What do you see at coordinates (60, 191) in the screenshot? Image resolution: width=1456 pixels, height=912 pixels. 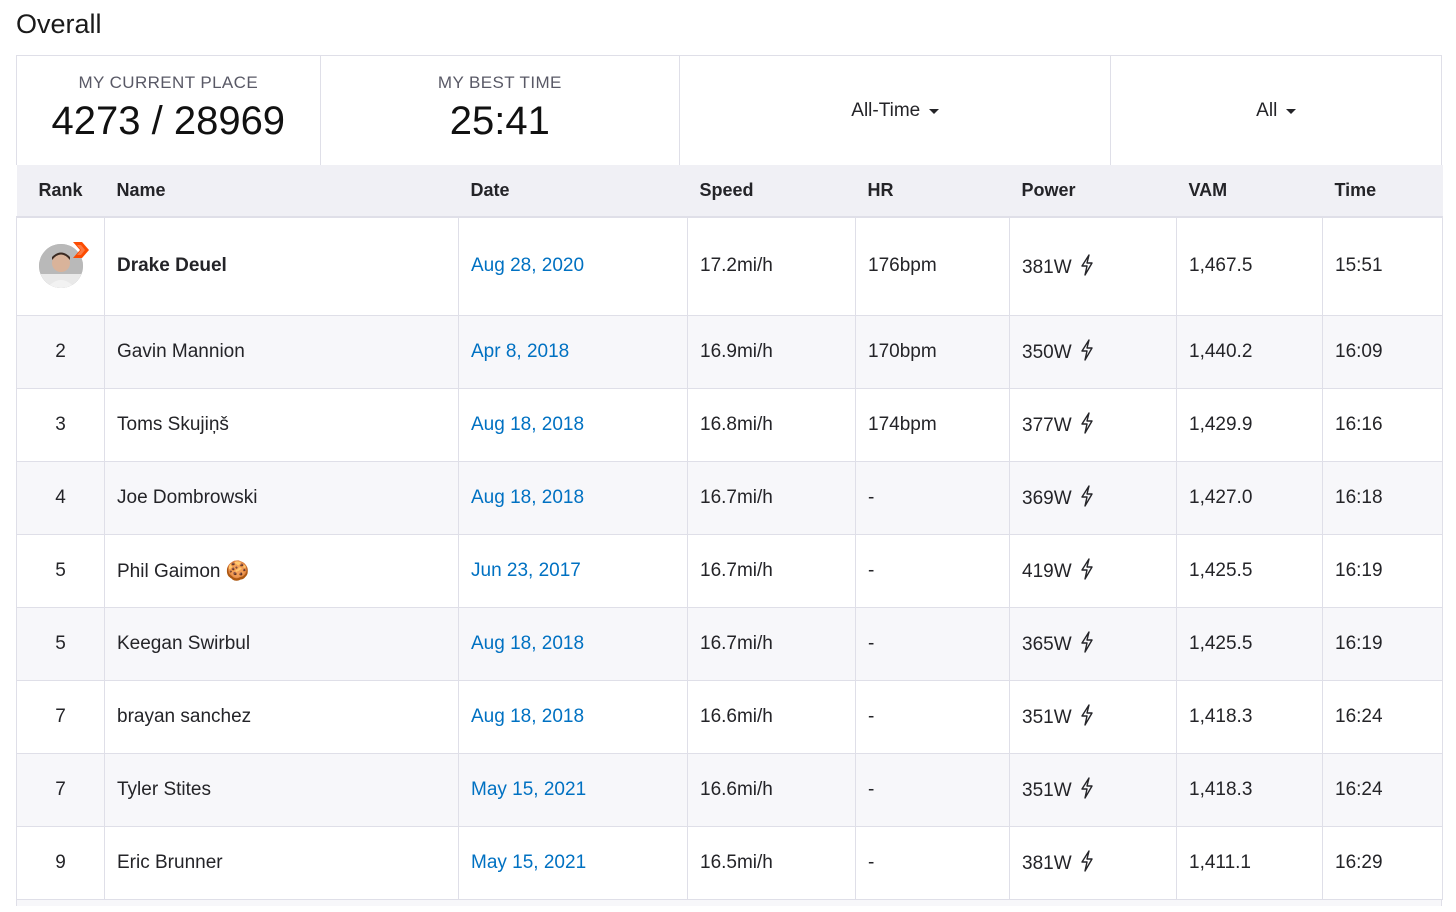 I see `header-rank: Rank` at bounding box center [60, 191].